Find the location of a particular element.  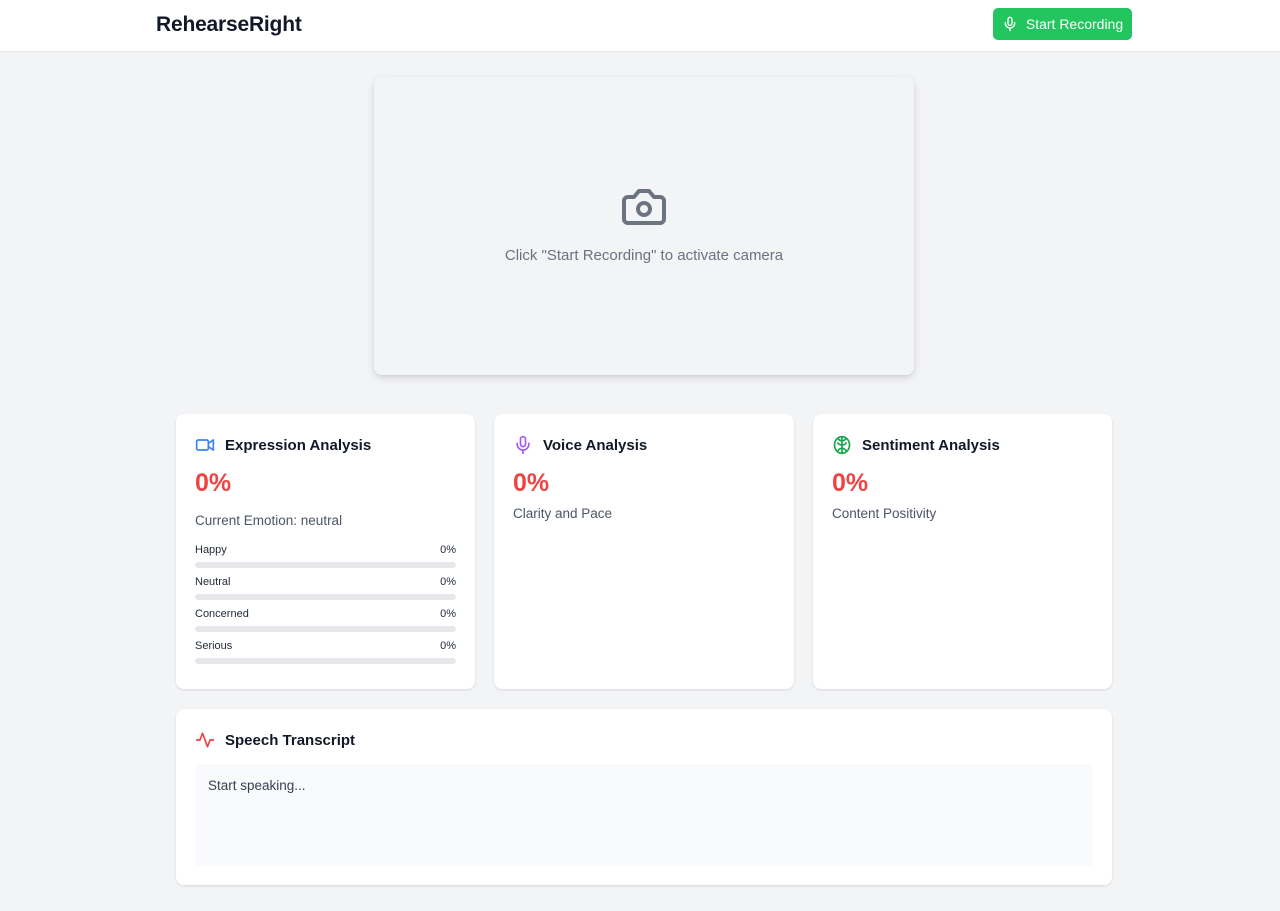

emotion-label: Serious is located at coordinates (214, 646).